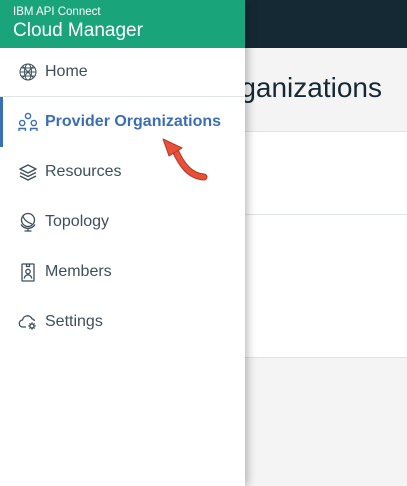  What do you see at coordinates (78, 271) in the screenshot?
I see `sidebar-item-label: Members` at bounding box center [78, 271].